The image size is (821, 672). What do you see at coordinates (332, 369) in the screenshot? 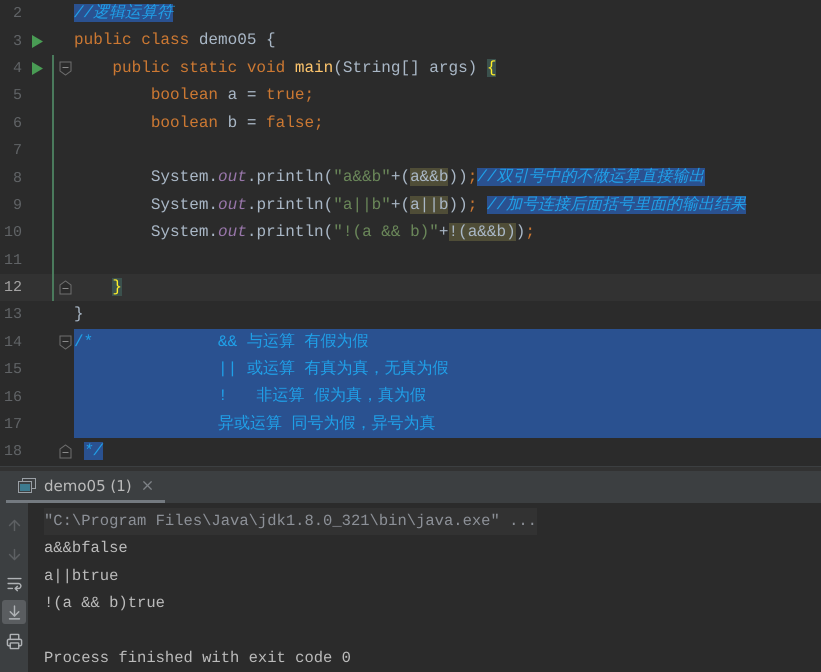
I see `code-comment: || 或运算 有真为真，无真为假` at bounding box center [332, 369].